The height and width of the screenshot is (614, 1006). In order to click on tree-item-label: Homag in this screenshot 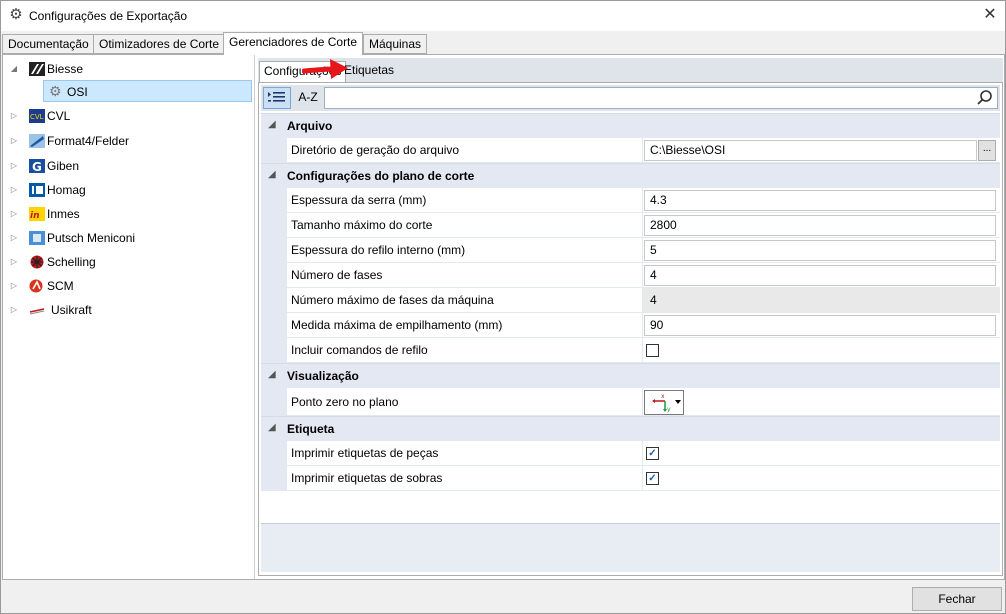, I will do `click(66, 190)`.